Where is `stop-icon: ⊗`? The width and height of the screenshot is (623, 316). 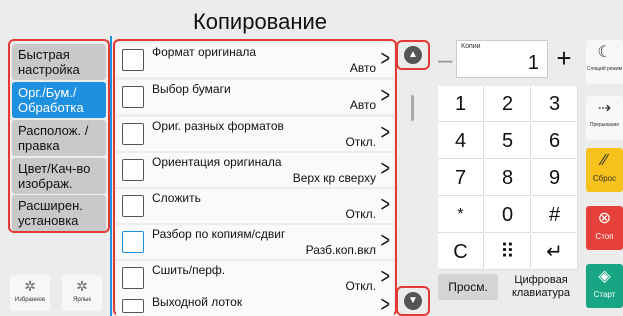
stop-icon: ⊗ is located at coordinates (604, 218).